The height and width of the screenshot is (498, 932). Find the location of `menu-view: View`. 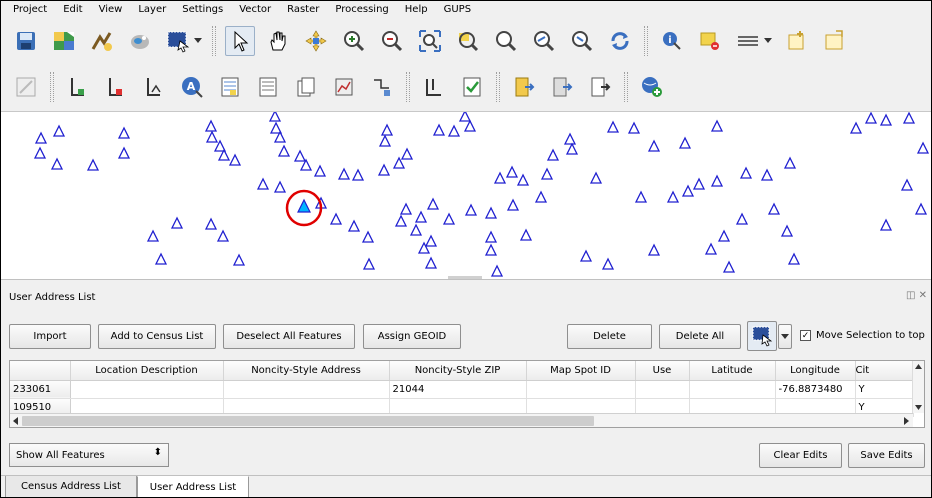

menu-view: View is located at coordinates (111, 10).